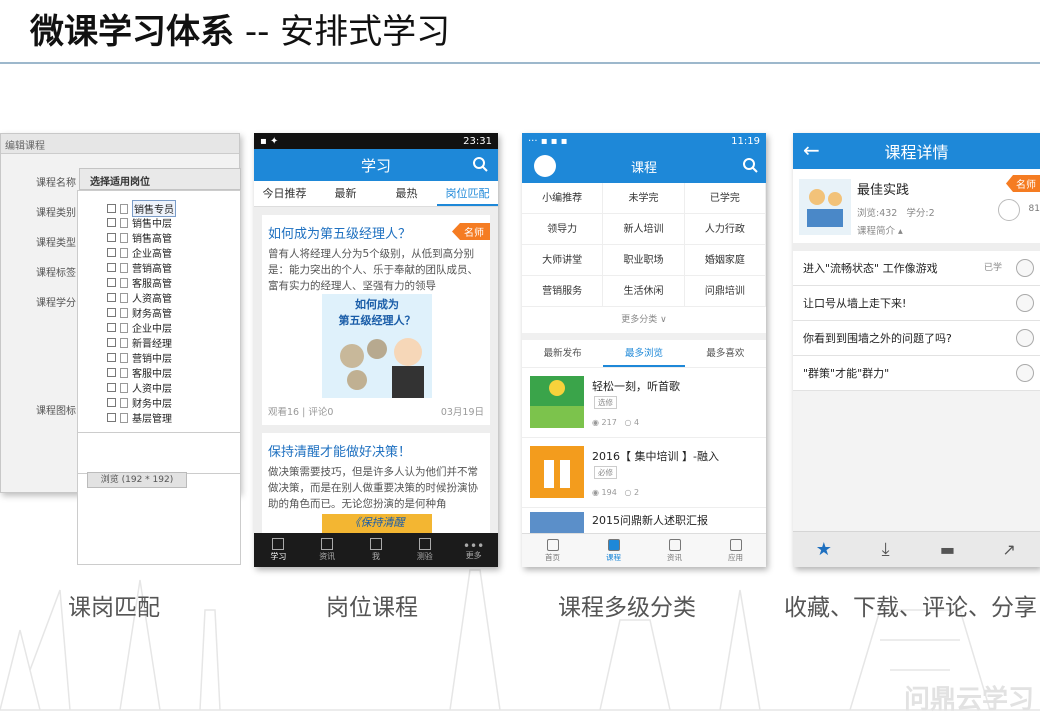  What do you see at coordinates (406, 193) in the screenshot?
I see `tab-hot: 最热` at bounding box center [406, 193].